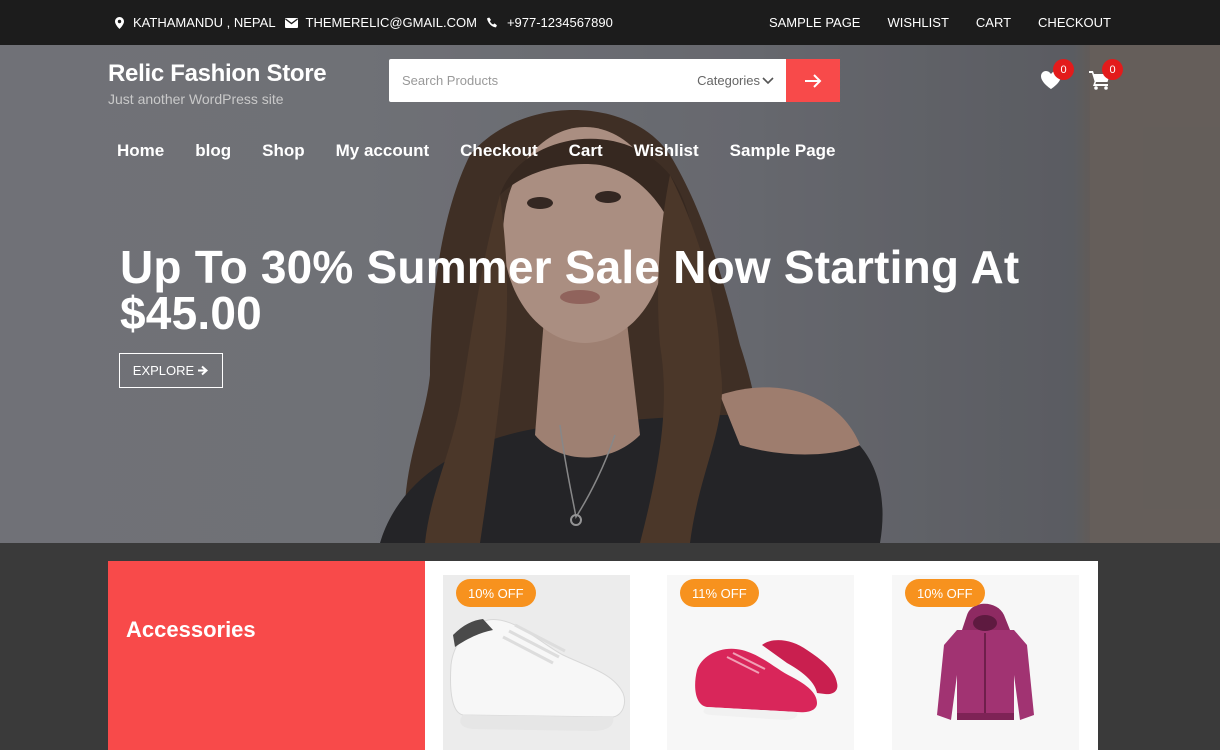  I want to click on nav-item-wishlist: Wishlist, so click(666, 151).